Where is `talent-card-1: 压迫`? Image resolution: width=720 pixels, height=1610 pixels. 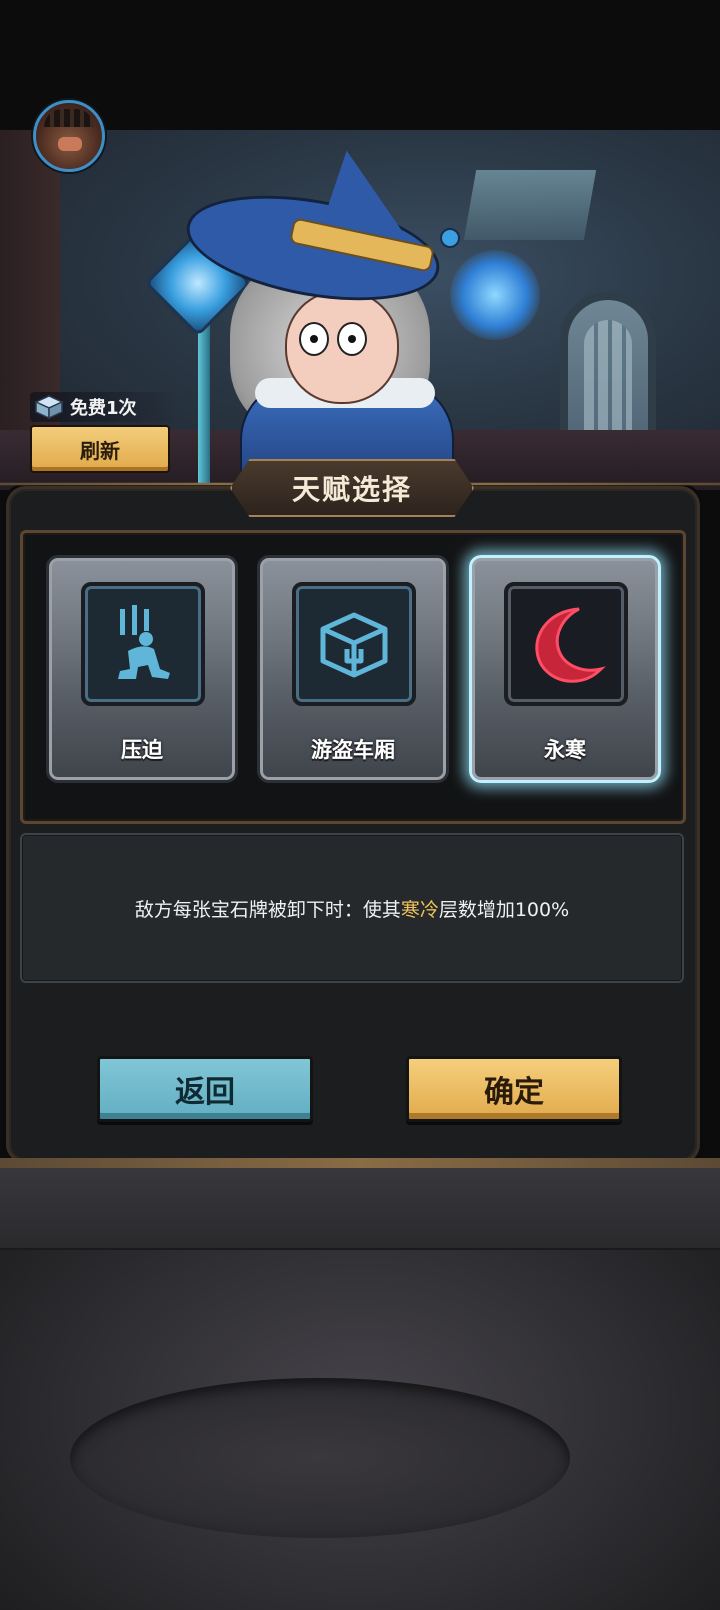 talent-card-1: 压迫 is located at coordinates (142, 669).